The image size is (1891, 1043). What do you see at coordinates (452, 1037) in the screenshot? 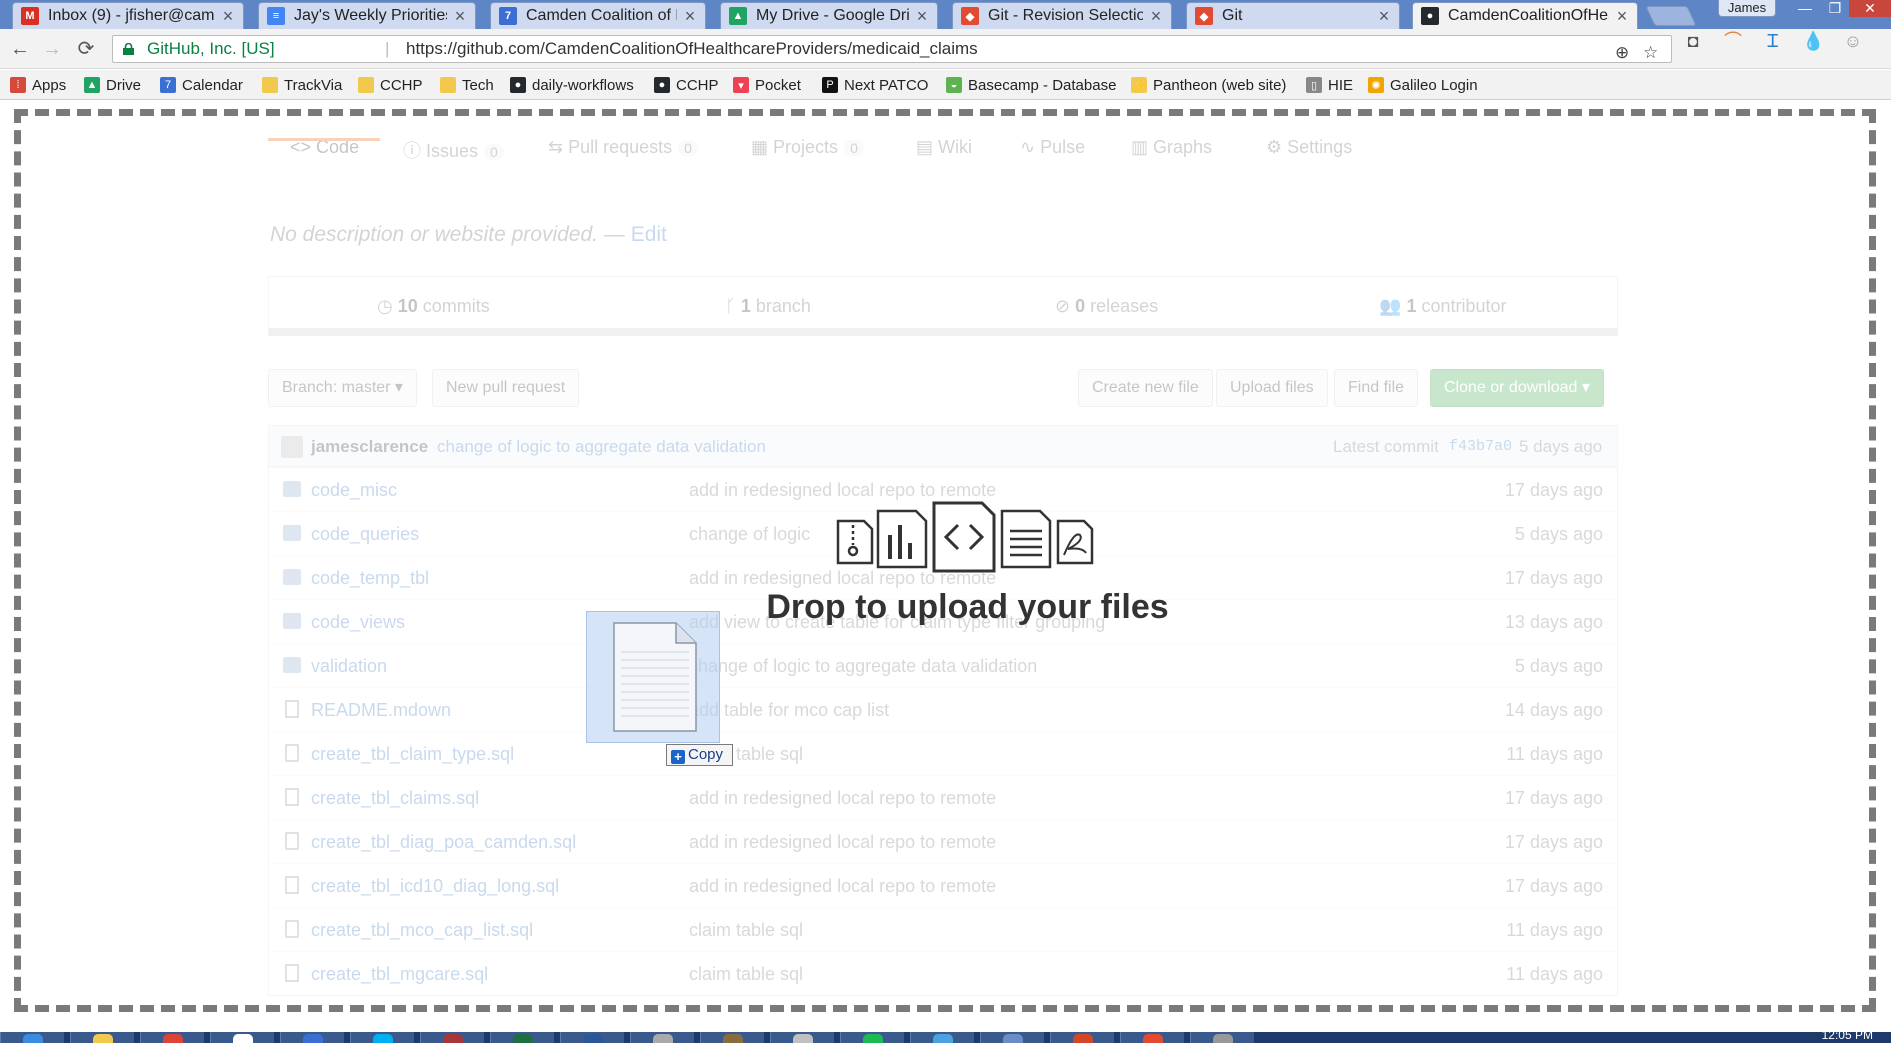
I see `access-icon` at bounding box center [452, 1037].